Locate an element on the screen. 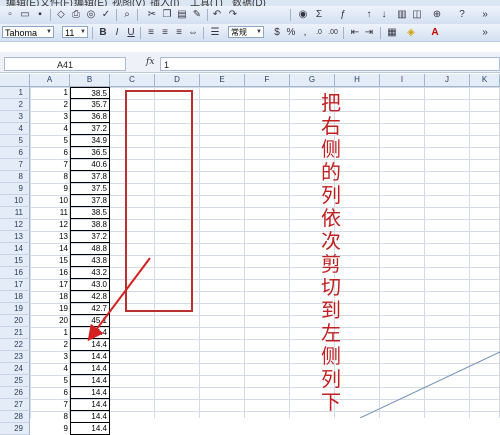 The height and width of the screenshot is (435, 500). cell-a: 15 is located at coordinates (50, 261).